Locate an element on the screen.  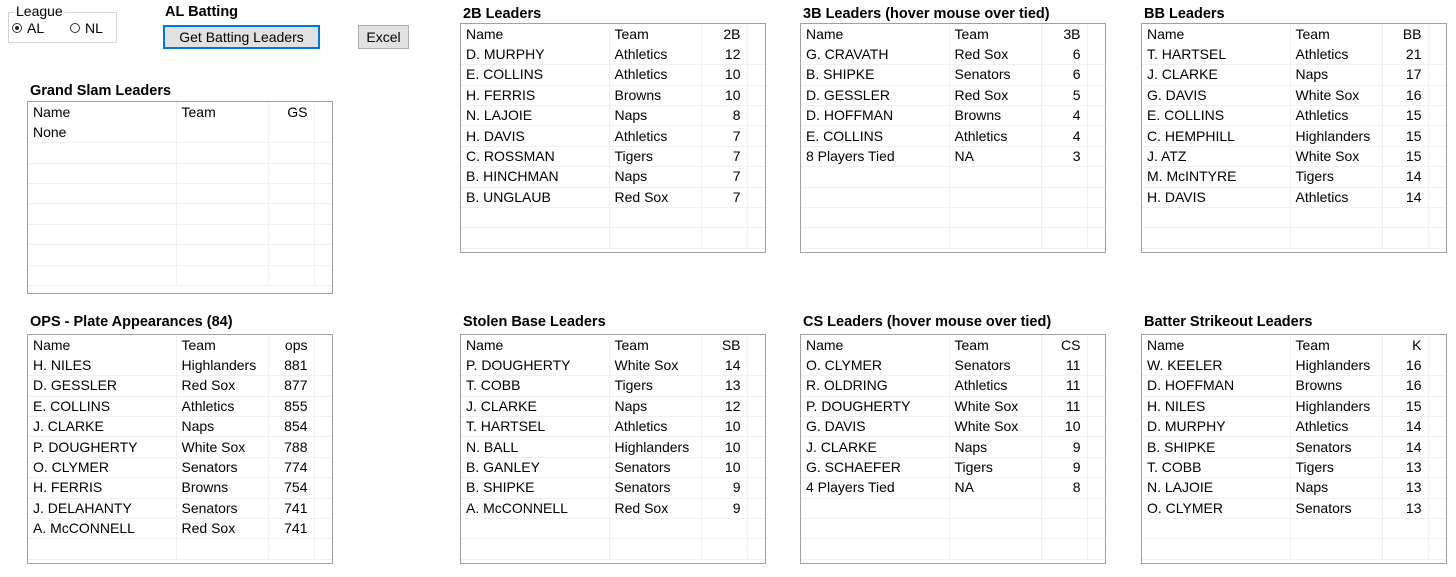
table-row: B. HINCHMAN Naps 7 is located at coordinates (613, 177).